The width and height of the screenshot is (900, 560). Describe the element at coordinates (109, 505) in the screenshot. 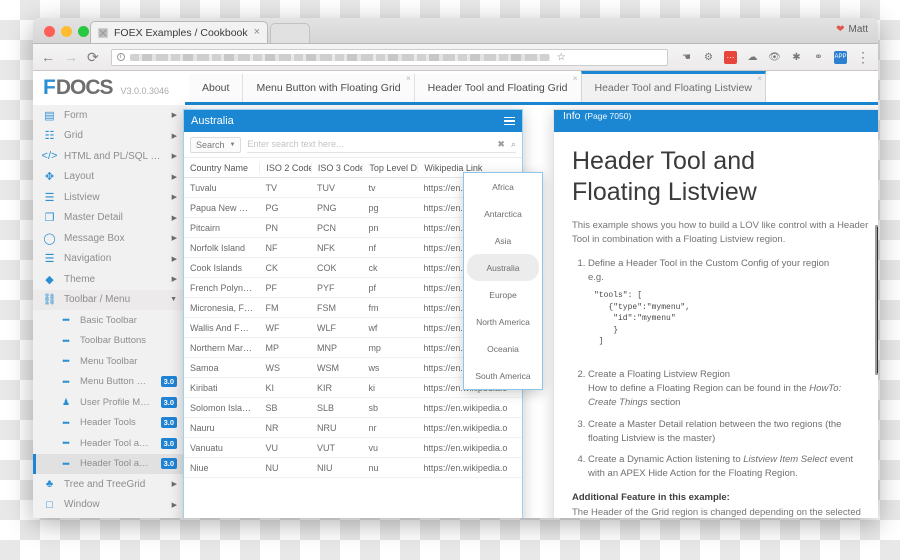

I see `sidebar-item-window: □ Window ▶` at that location.